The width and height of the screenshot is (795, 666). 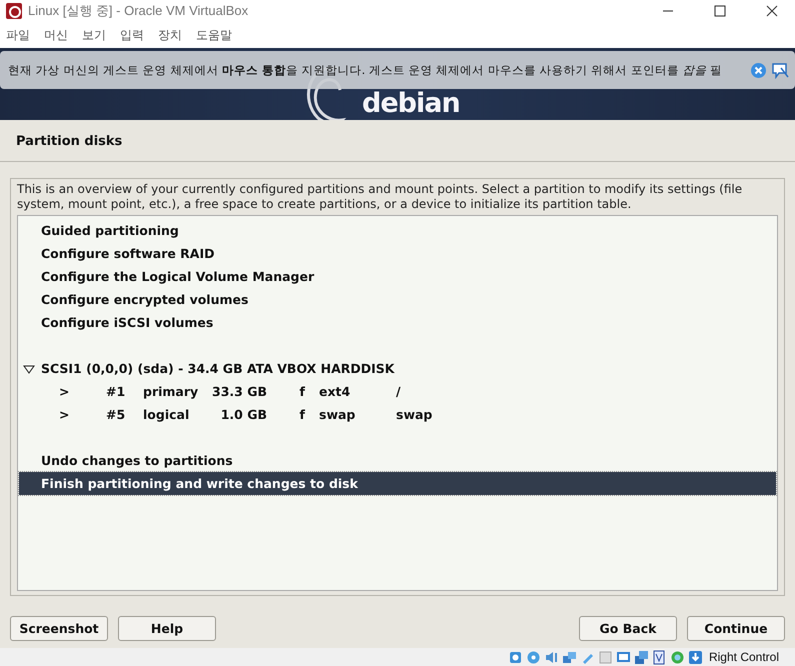 I want to click on window-title: Linux [실행 중] - Oracle VM VirtualBox, so click(x=139, y=11).